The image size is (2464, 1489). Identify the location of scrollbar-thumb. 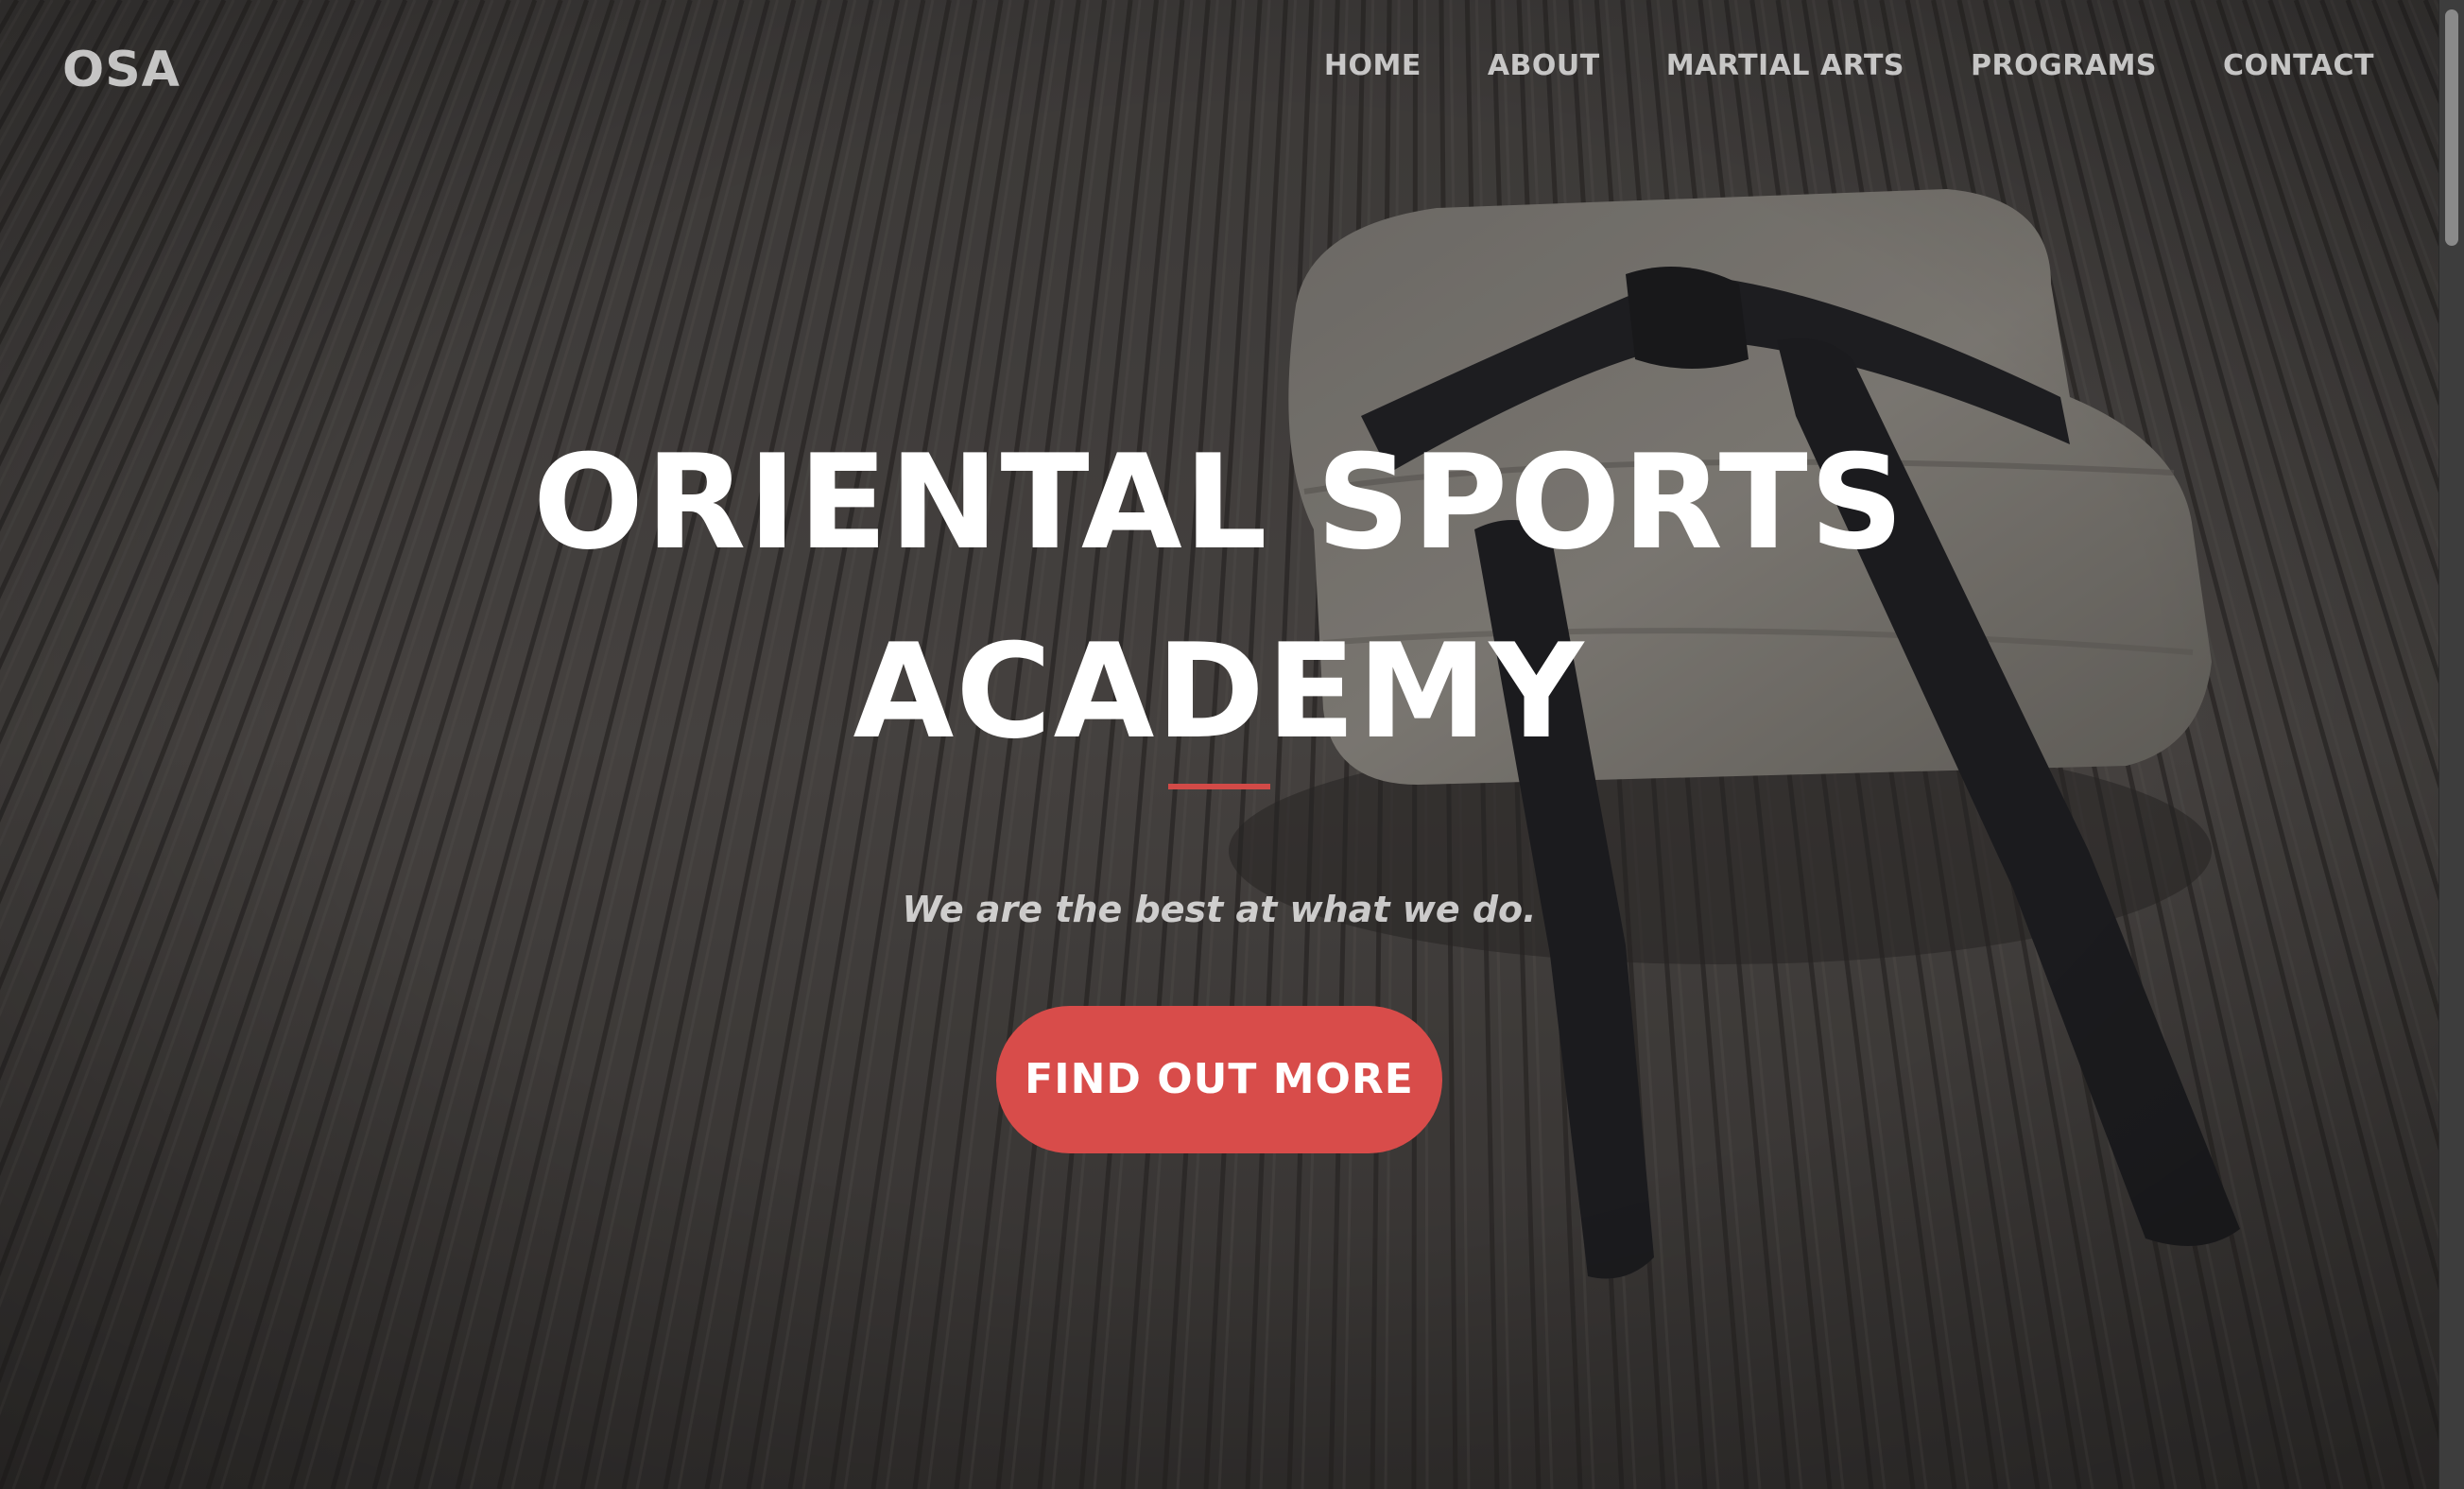
(2451, 127).